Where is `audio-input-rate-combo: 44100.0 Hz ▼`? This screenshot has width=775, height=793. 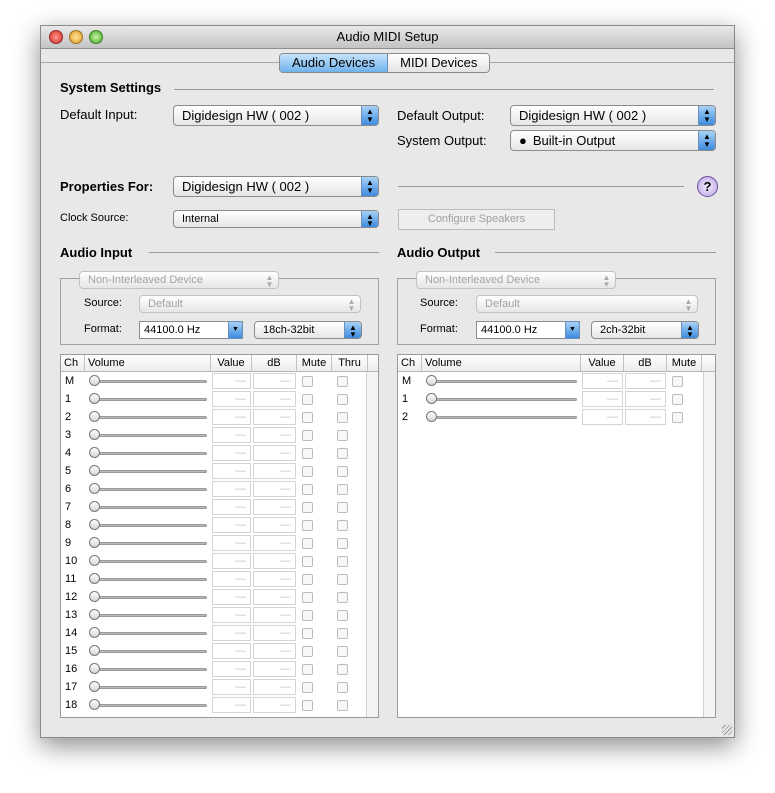 audio-input-rate-combo: 44100.0 Hz ▼ is located at coordinates (191, 330).